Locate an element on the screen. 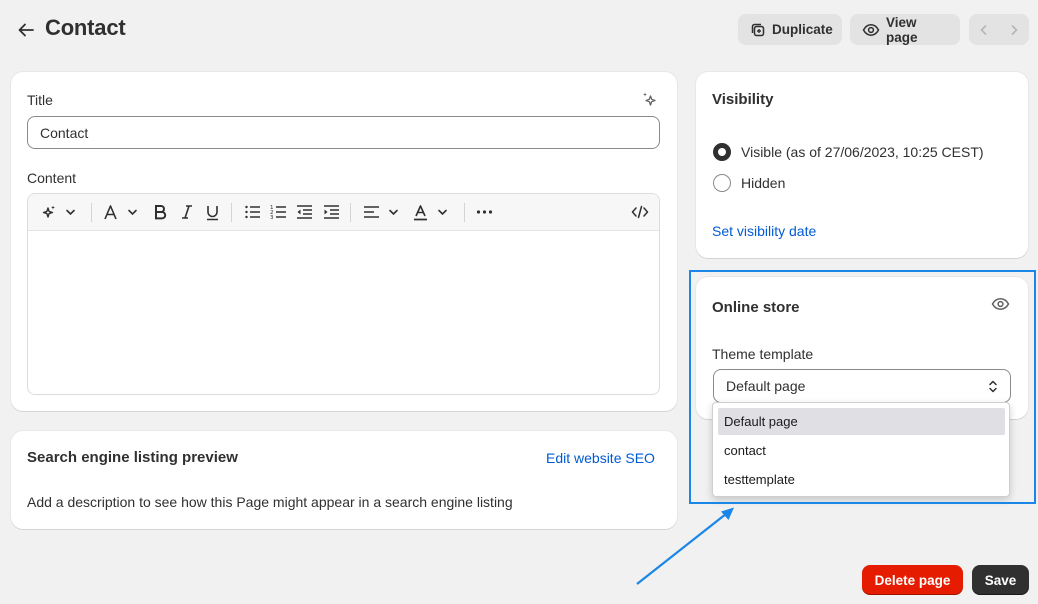  bold-icon is located at coordinates (160, 212).